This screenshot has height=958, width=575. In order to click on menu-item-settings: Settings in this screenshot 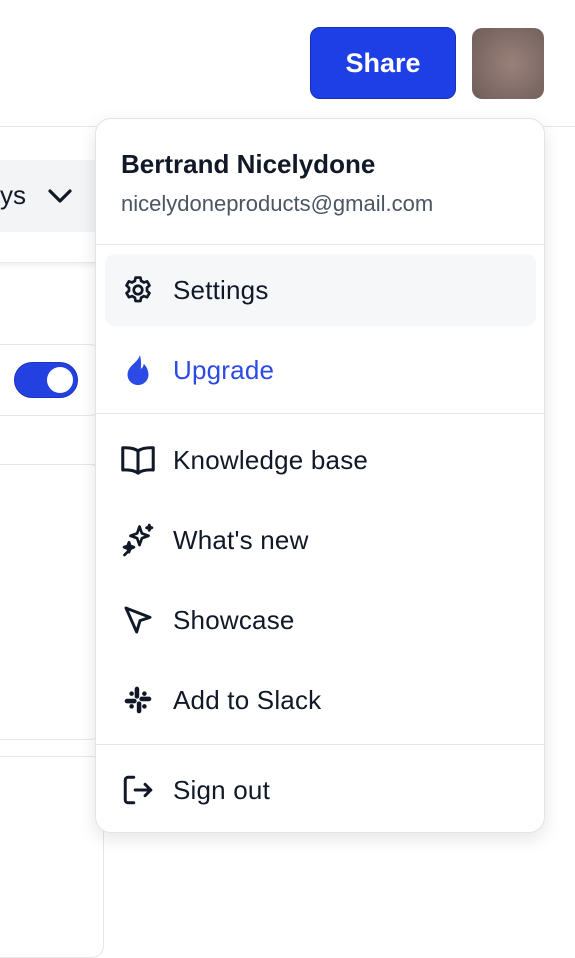, I will do `click(320, 290)`.